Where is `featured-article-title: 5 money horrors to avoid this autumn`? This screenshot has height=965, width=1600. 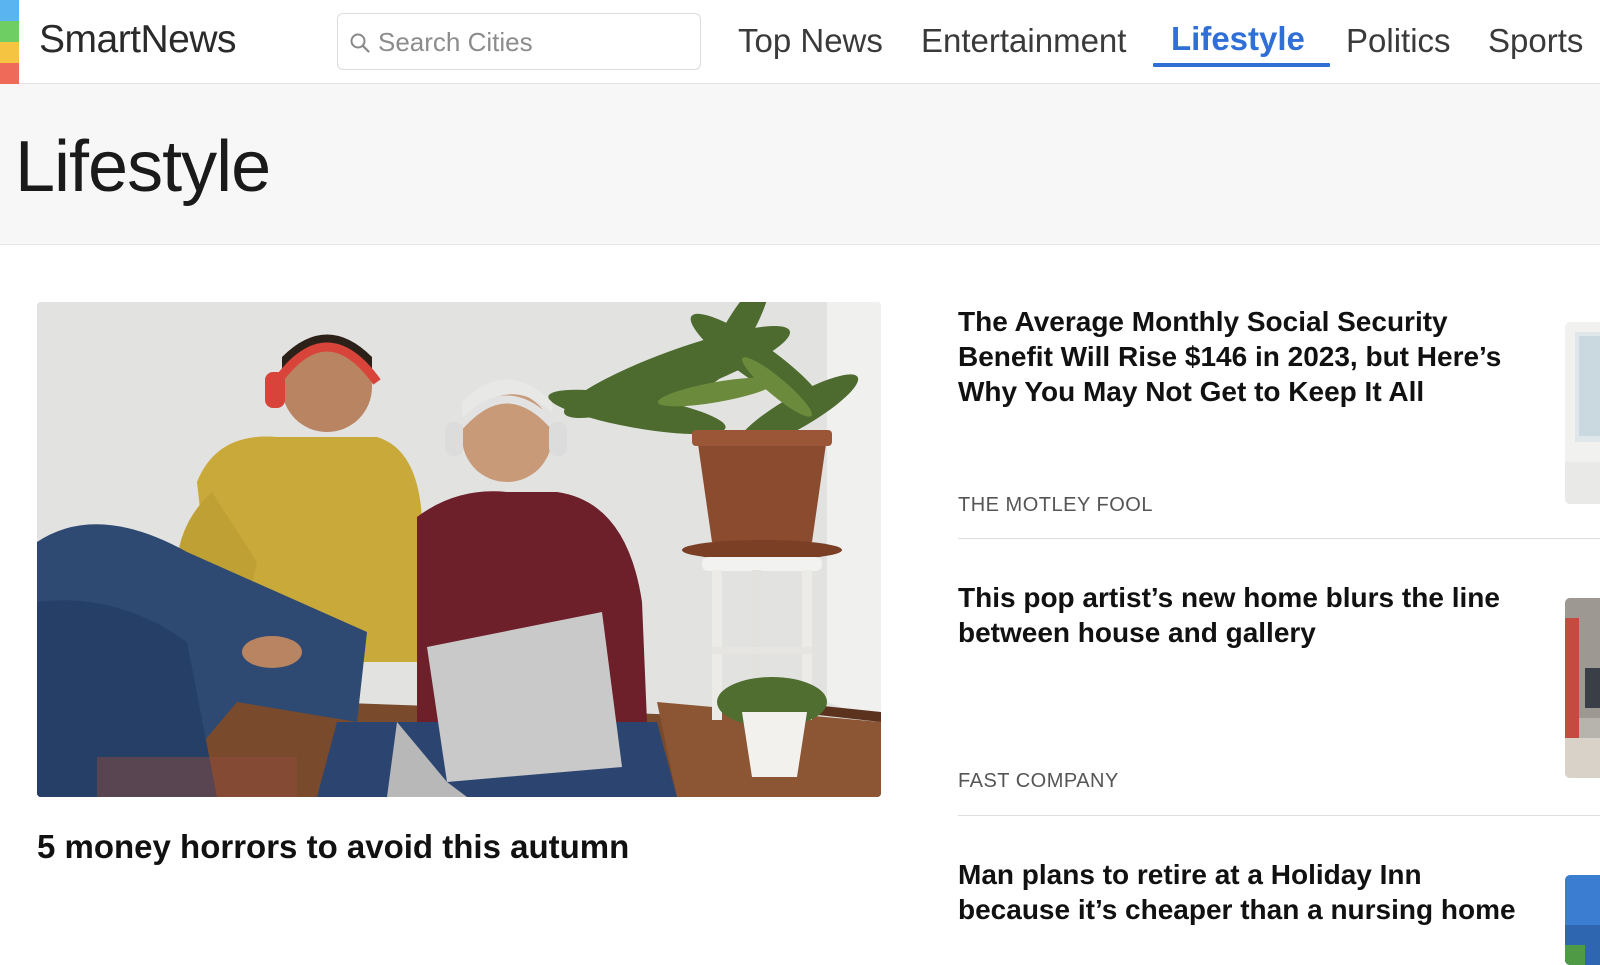
featured-article-title: 5 money horrors to avoid this autumn is located at coordinates (333, 847).